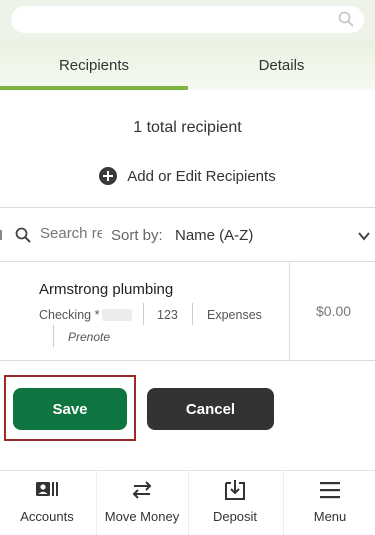  What do you see at coordinates (71, 233) in the screenshot?
I see `recipient-search-input` at bounding box center [71, 233].